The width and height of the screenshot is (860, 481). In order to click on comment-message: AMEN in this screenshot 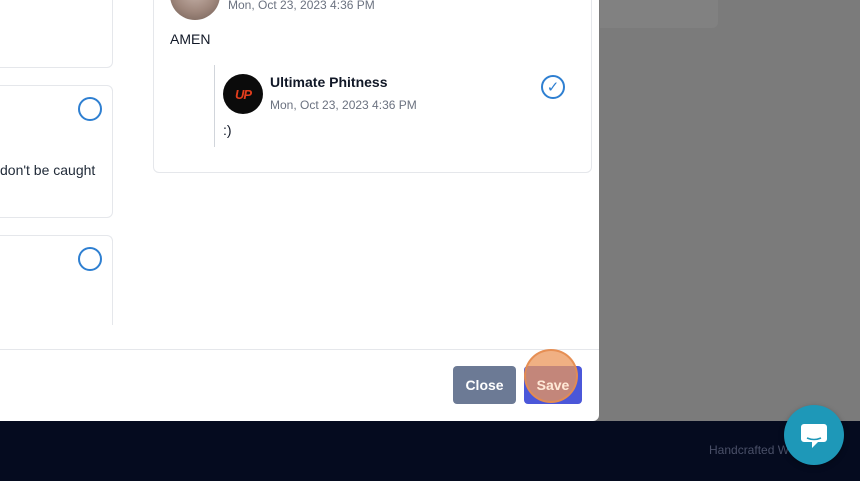, I will do `click(190, 39)`.